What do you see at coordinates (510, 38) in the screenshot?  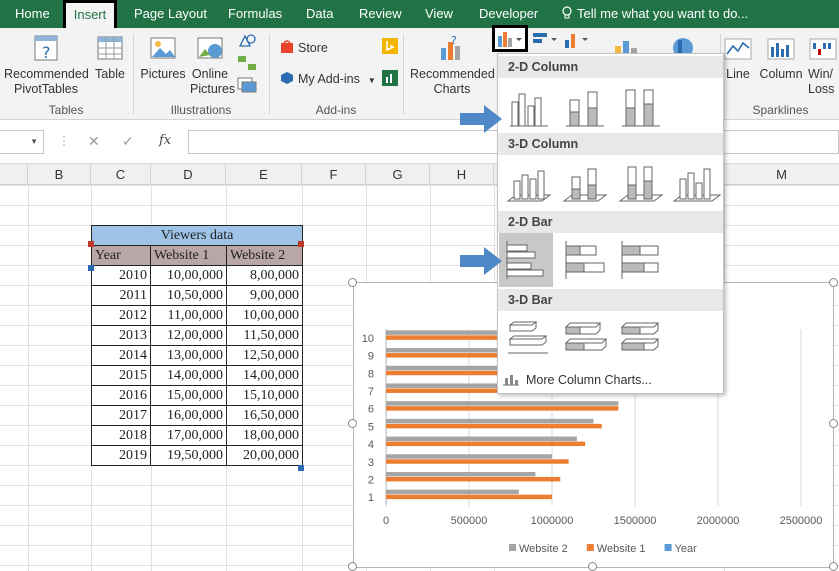 I see `column-chart-dropdown-button` at bounding box center [510, 38].